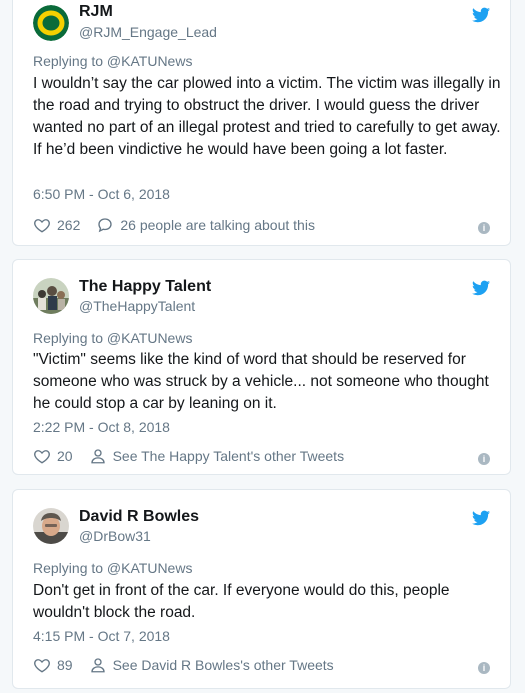  Describe the element at coordinates (223, 665) in the screenshot. I see `other-tweets-link: See David R Bowles's other Tweets` at that location.